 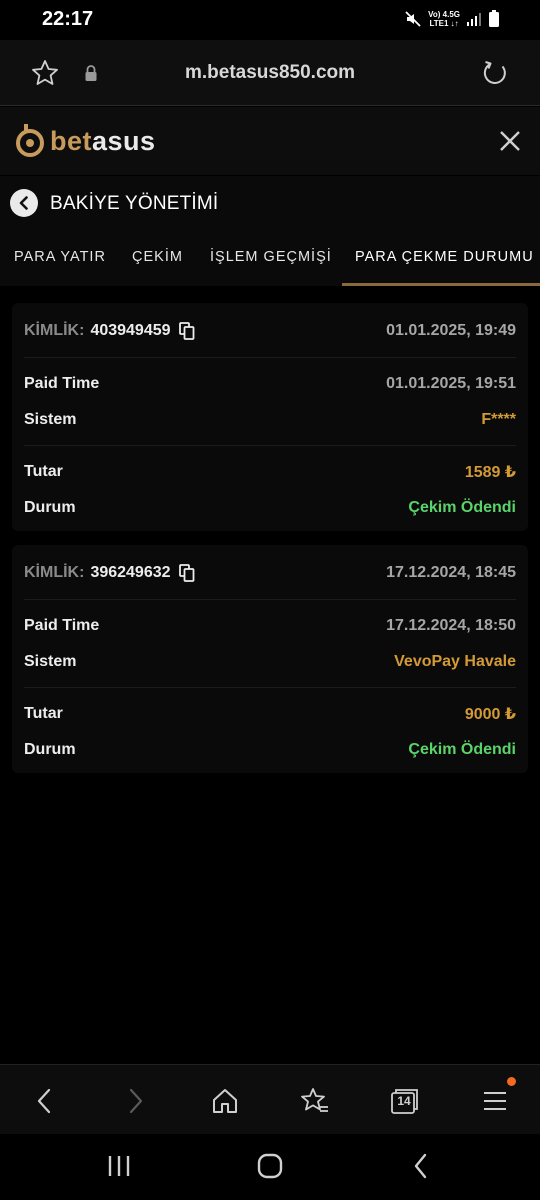 I want to click on tab-transaction-history: İŞLEM GEÇMİŞİ, so click(x=271, y=259).